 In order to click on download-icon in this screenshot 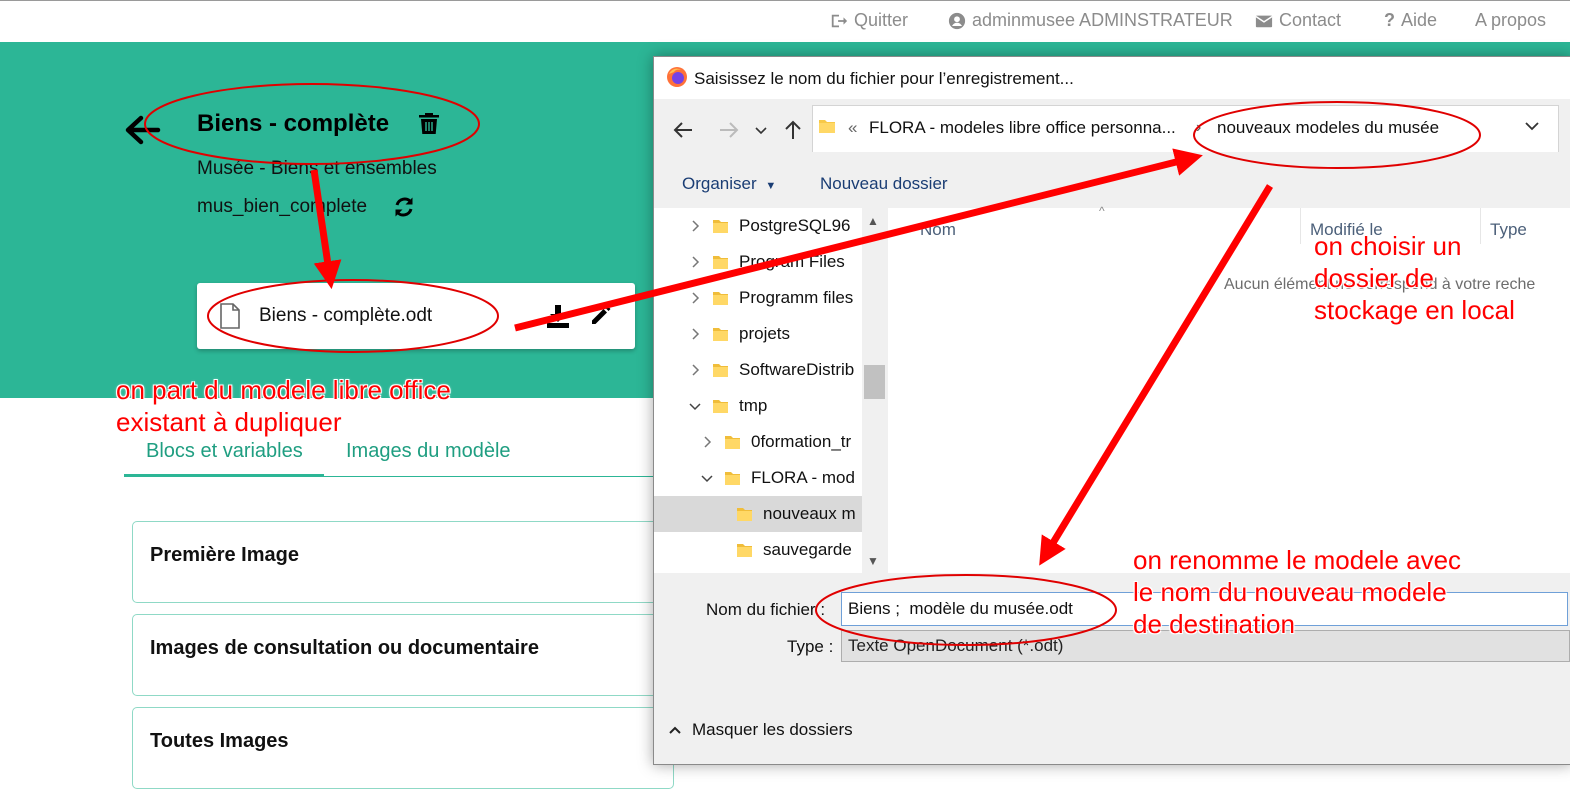, I will do `click(558, 316)`.